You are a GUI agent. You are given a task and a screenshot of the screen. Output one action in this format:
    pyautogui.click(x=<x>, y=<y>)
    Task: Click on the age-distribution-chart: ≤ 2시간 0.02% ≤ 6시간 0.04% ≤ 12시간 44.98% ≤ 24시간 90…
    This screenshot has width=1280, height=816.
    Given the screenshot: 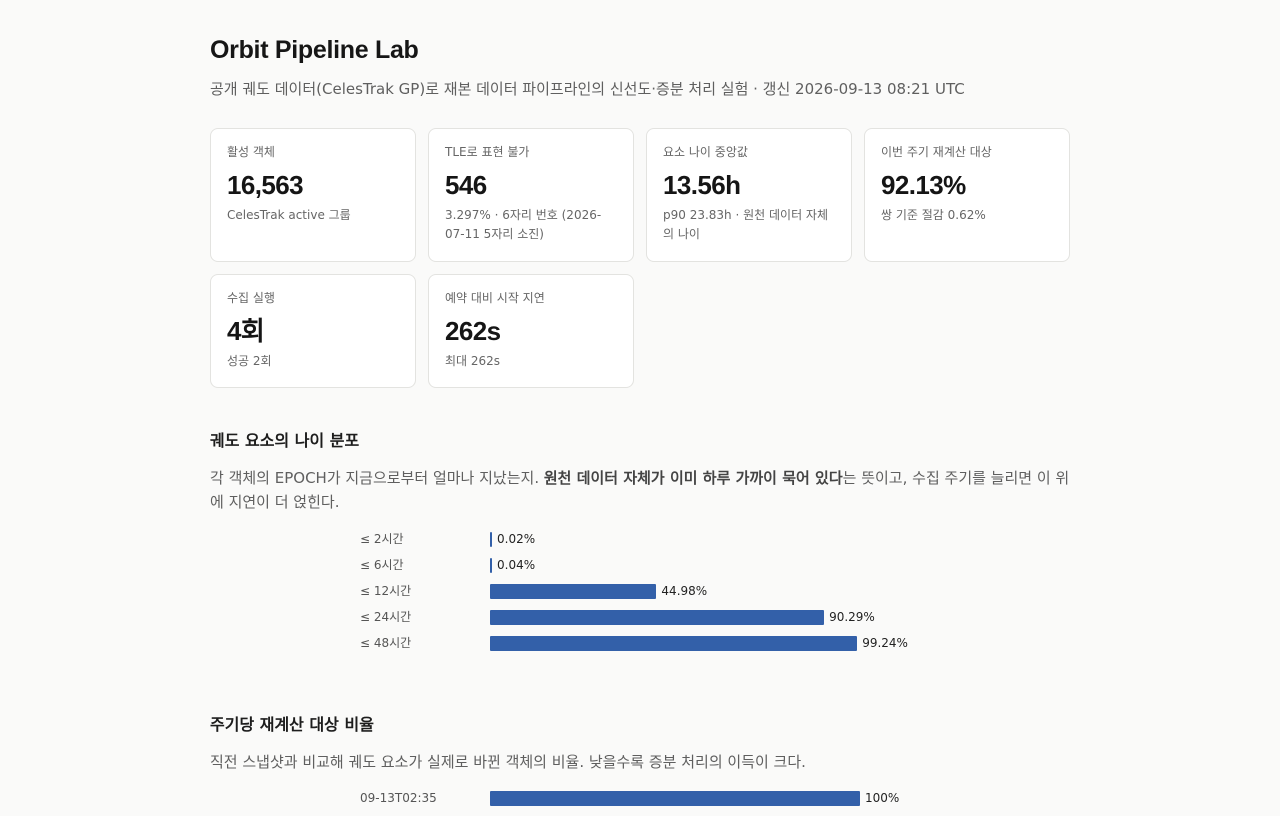 What is the action you would take?
    pyautogui.click(x=640, y=596)
    